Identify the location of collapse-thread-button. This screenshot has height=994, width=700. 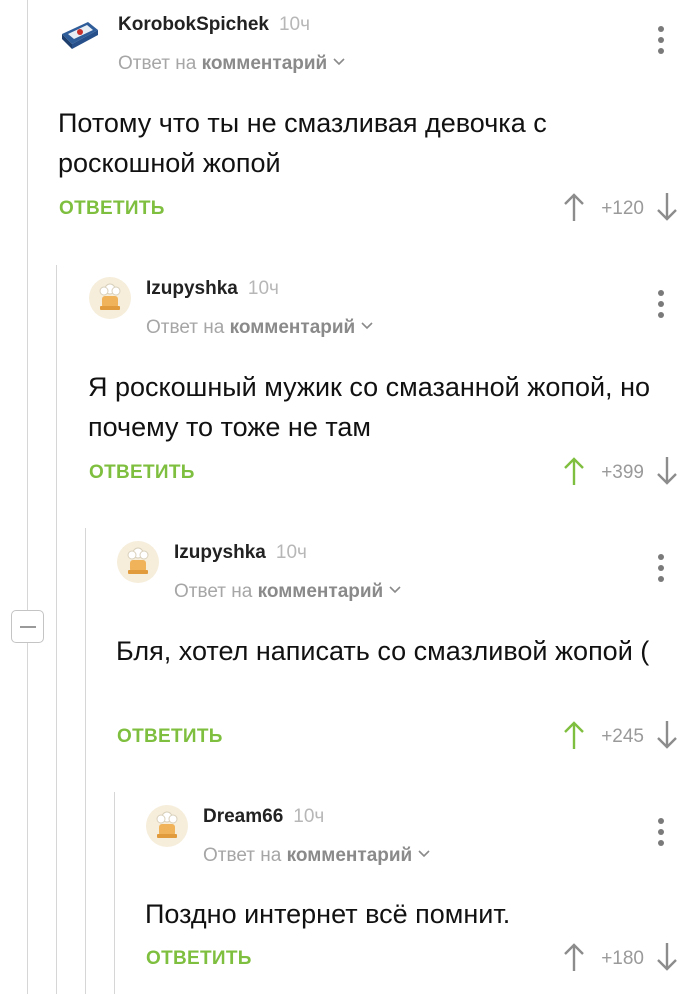
(27, 626).